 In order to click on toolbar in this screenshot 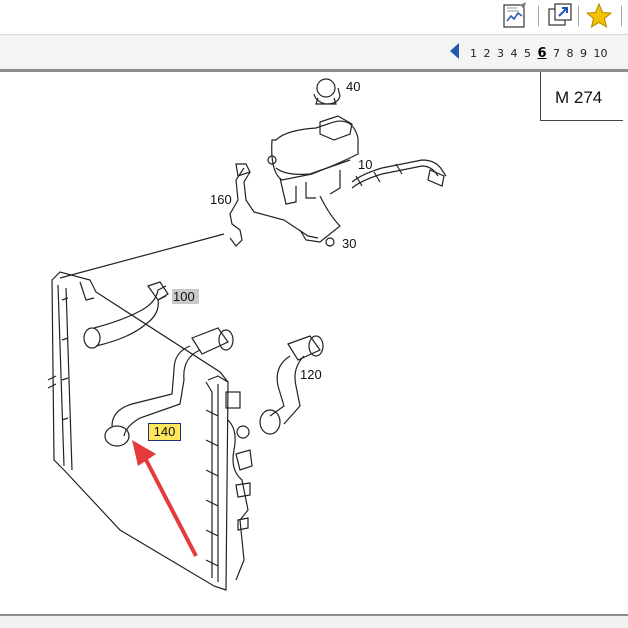, I will do `click(314, 17)`.